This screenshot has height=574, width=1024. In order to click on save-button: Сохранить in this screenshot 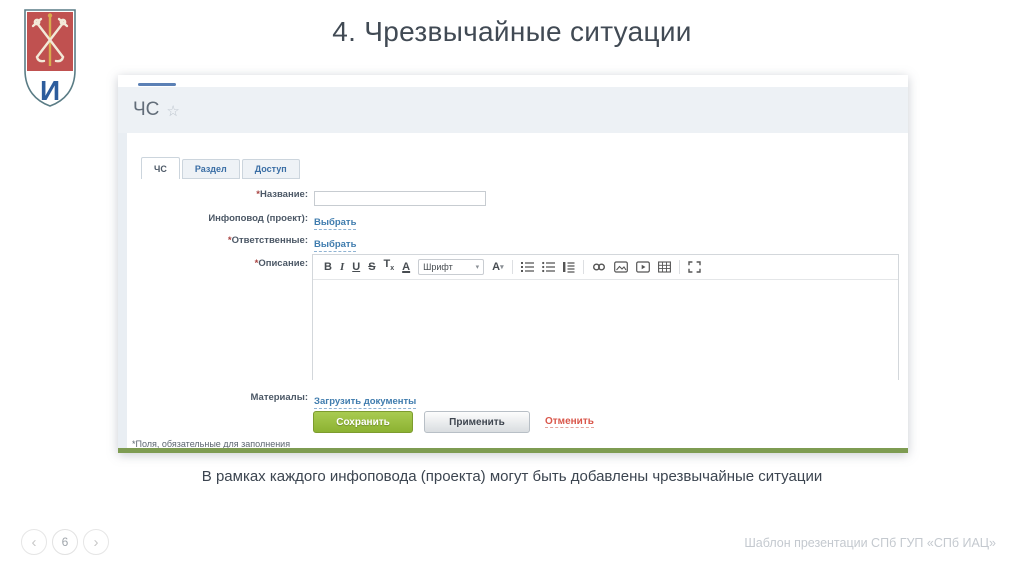, I will do `click(363, 422)`.